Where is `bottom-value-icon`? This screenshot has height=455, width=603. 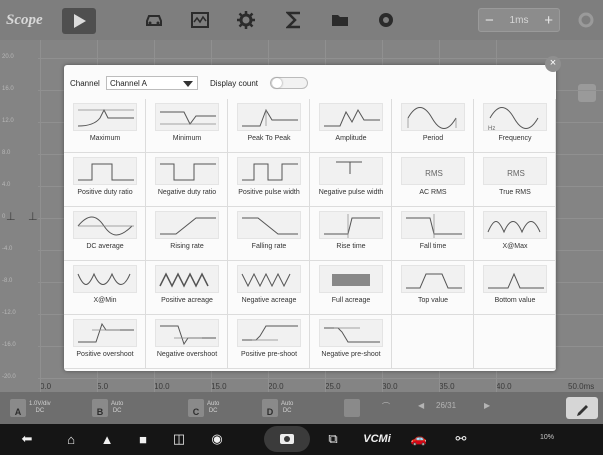
bottom-value-icon is located at coordinates (515, 279).